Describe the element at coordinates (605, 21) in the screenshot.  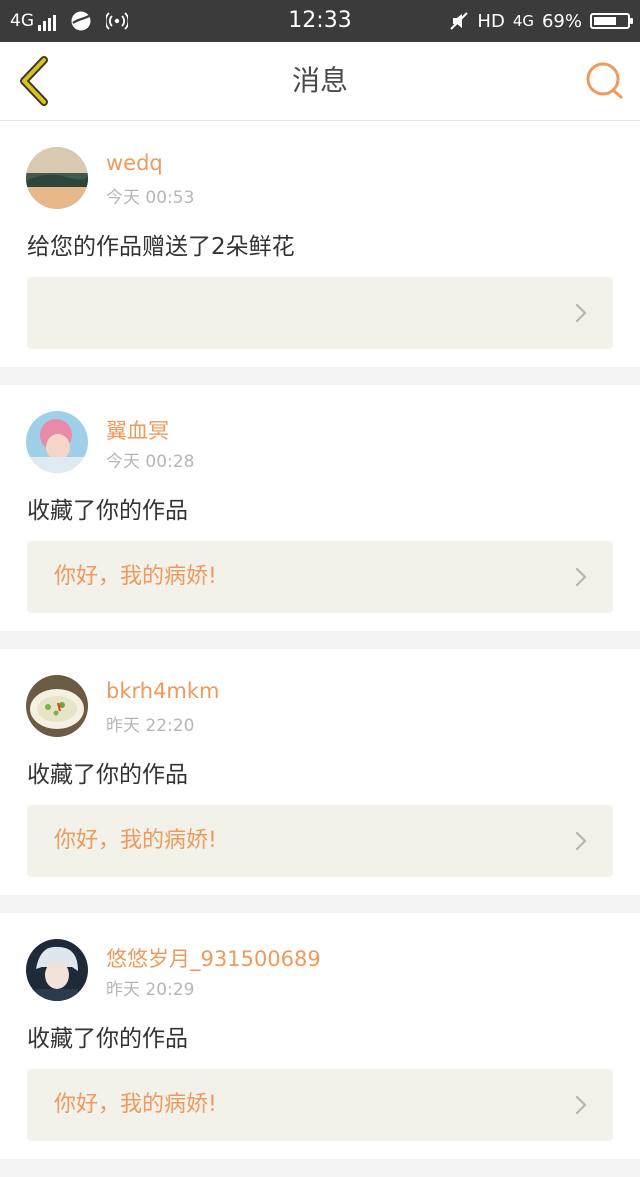
I see `battery-level` at that location.